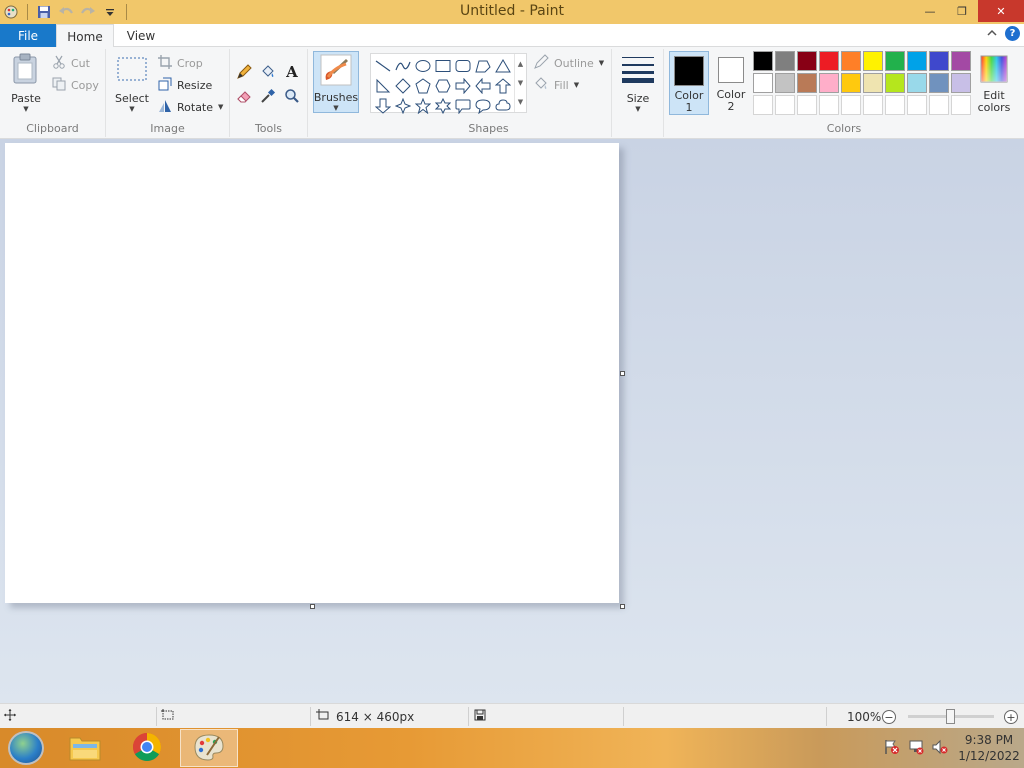 This screenshot has height=768, width=1024. What do you see at coordinates (731, 83) in the screenshot?
I see `color-2-button: Color 2` at bounding box center [731, 83].